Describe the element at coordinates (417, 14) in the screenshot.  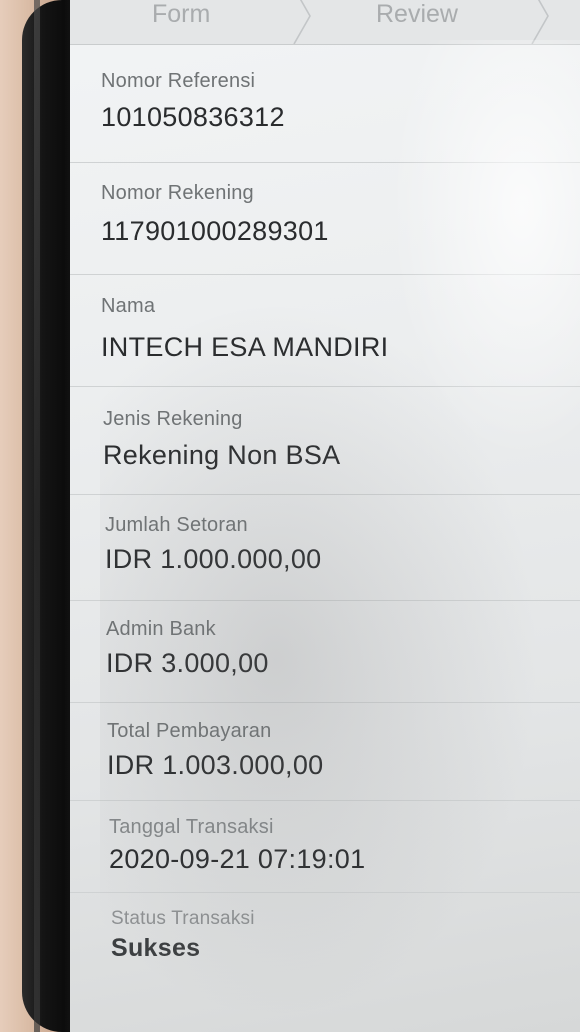
I see `step-review: Review` at that location.